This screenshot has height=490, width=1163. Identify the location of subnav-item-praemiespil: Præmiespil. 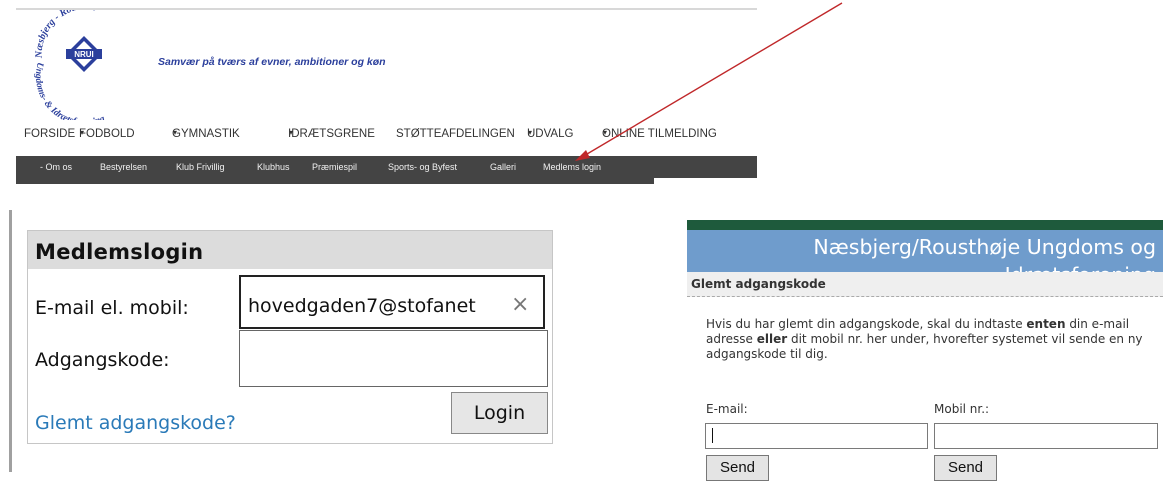
(334, 167).